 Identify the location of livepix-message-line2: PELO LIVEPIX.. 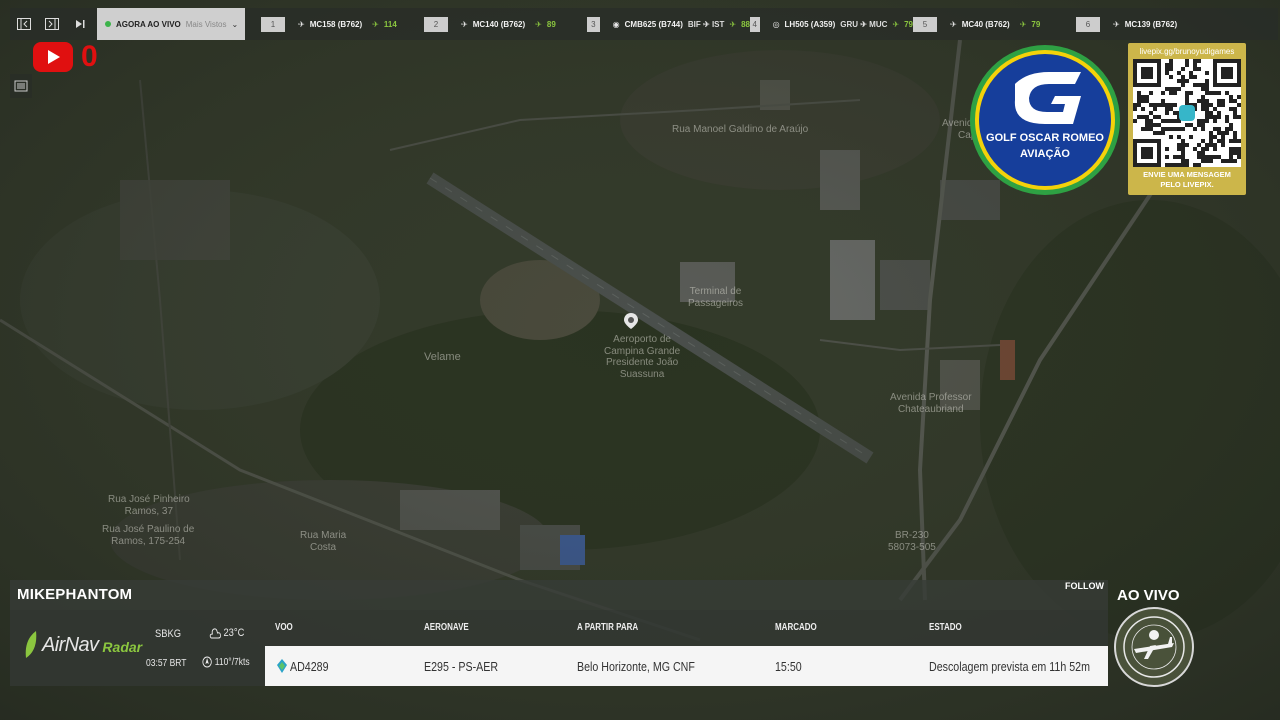
(1187, 184).